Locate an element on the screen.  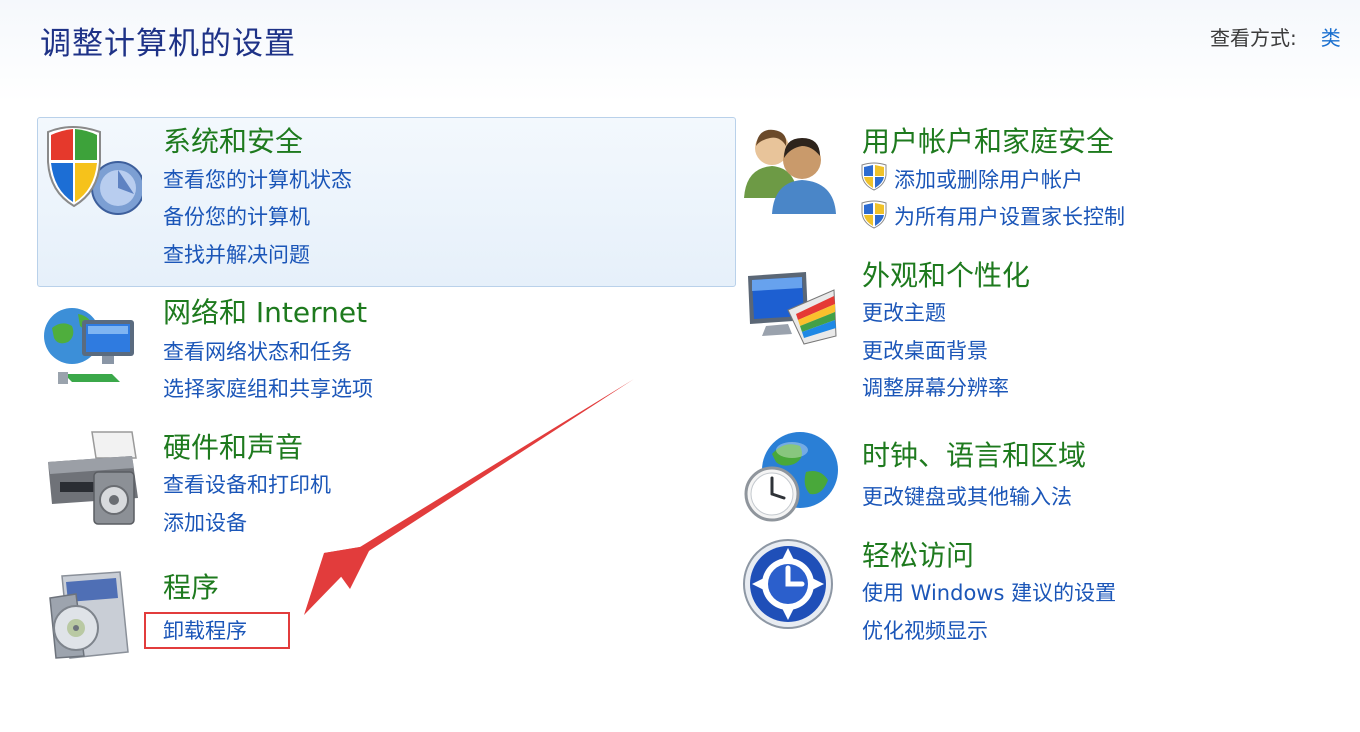
category-title-system-security: 系统和安全 is located at coordinates (233, 140).